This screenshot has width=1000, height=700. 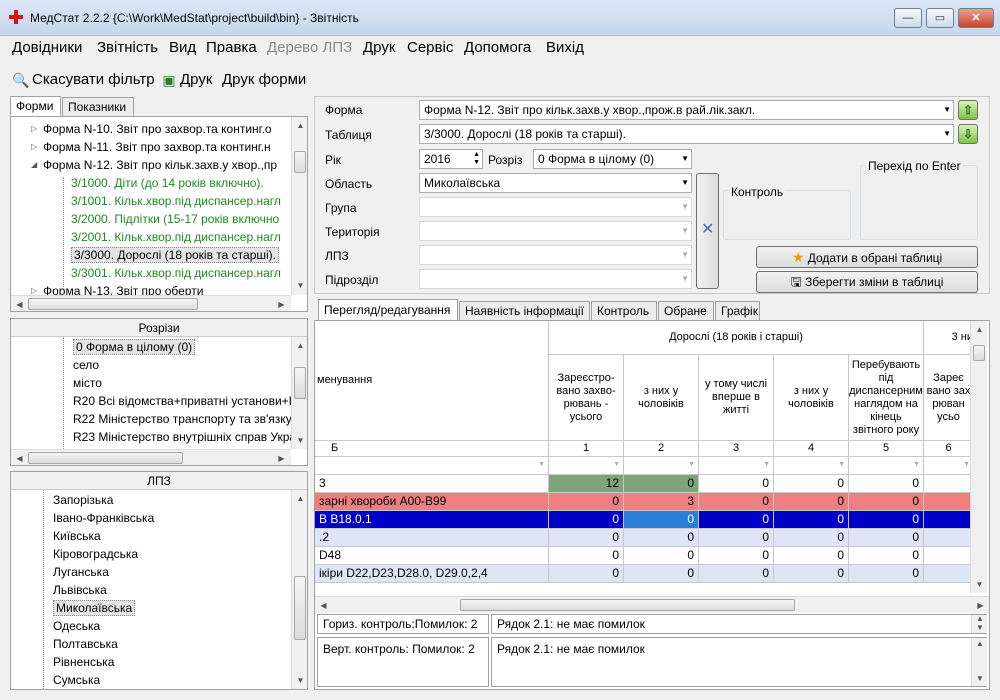 I want to click on print-forms-button: Друк форми, so click(x=264, y=79).